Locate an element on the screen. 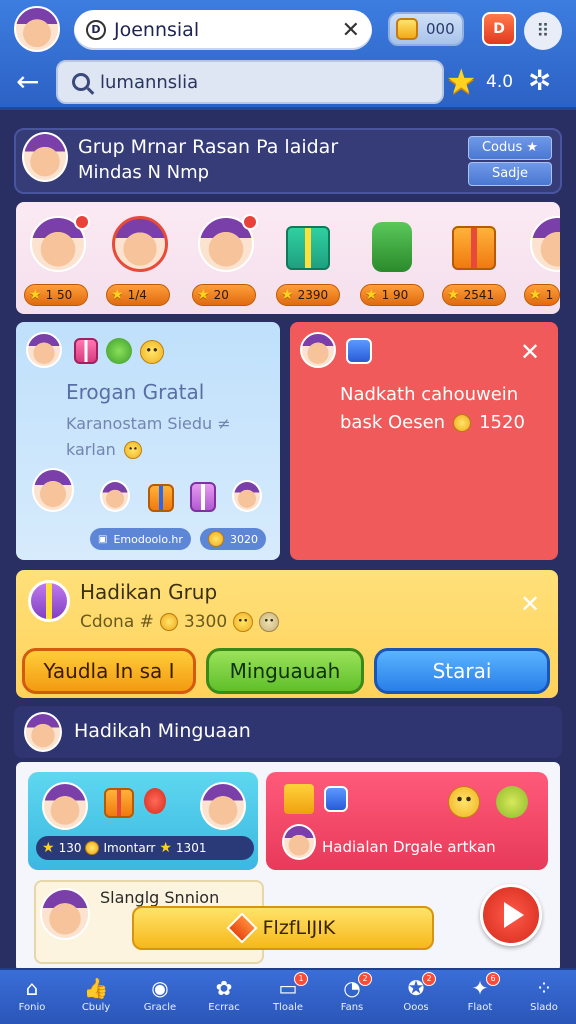 The image size is (576, 1024). member-score-pill: ★ 1 is located at coordinates (542, 295).